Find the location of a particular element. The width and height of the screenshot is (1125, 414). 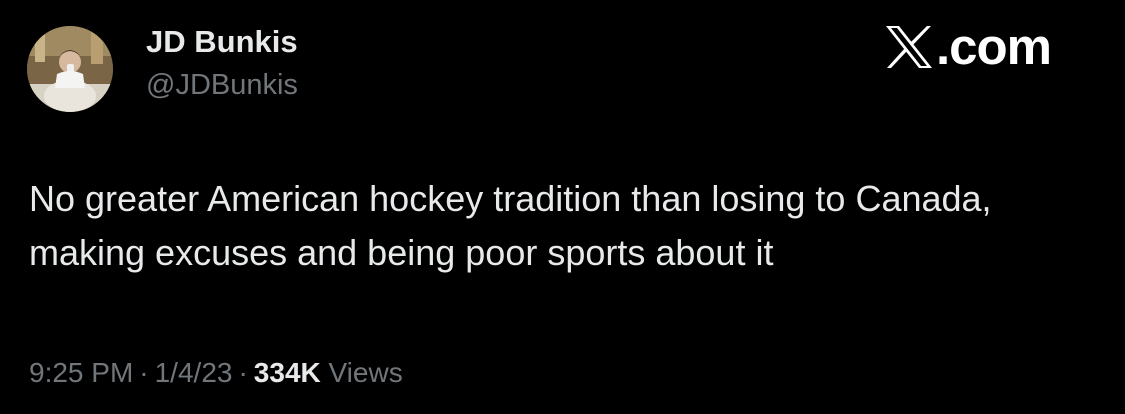

brand-watermark: .com is located at coordinates (968, 46).